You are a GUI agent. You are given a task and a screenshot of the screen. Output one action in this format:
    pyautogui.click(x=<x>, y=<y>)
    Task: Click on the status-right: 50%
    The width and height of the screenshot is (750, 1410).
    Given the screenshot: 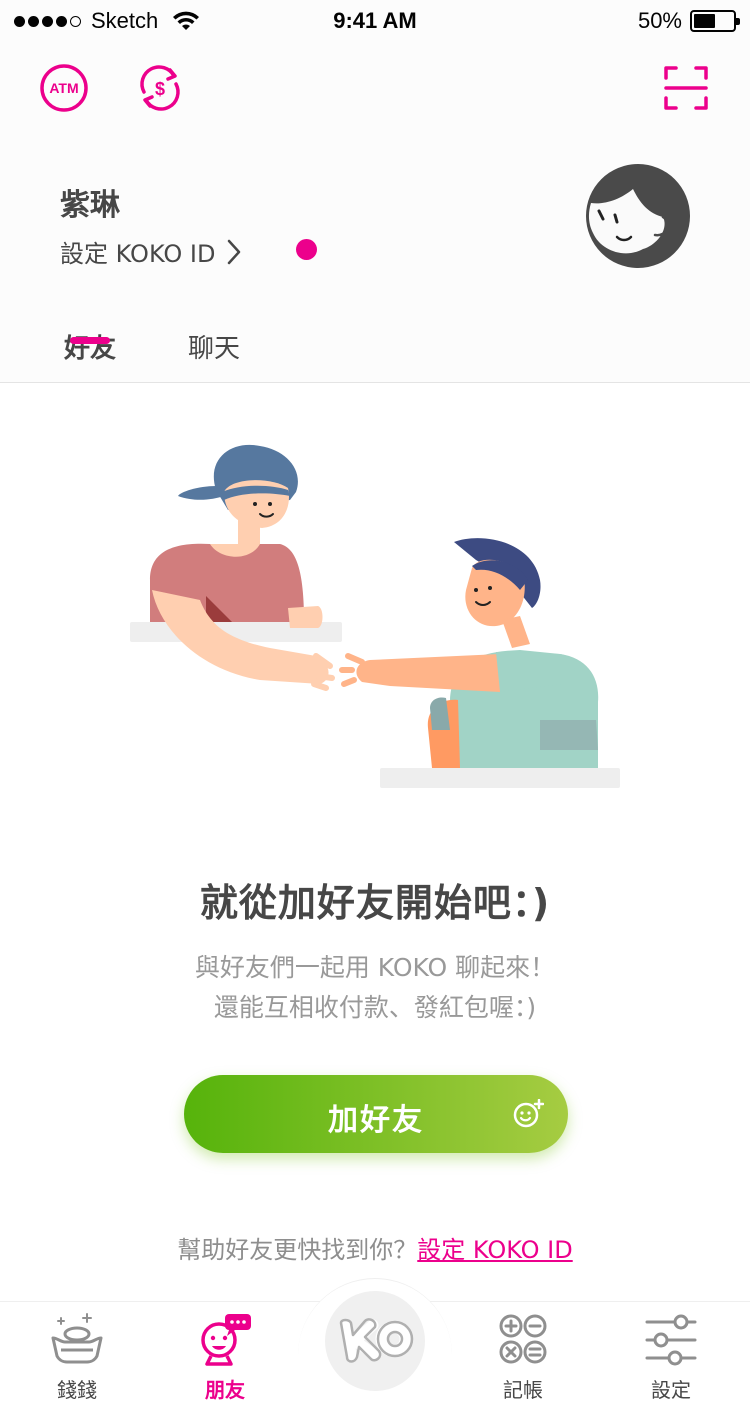 What is the action you would take?
    pyautogui.click(x=688, y=21)
    